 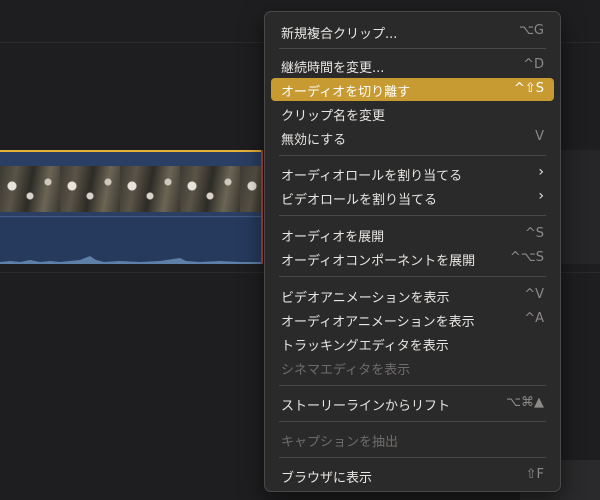 What do you see at coordinates (346, 92) in the screenshot?
I see `menu-item-label: オーディオを切り離す` at bounding box center [346, 92].